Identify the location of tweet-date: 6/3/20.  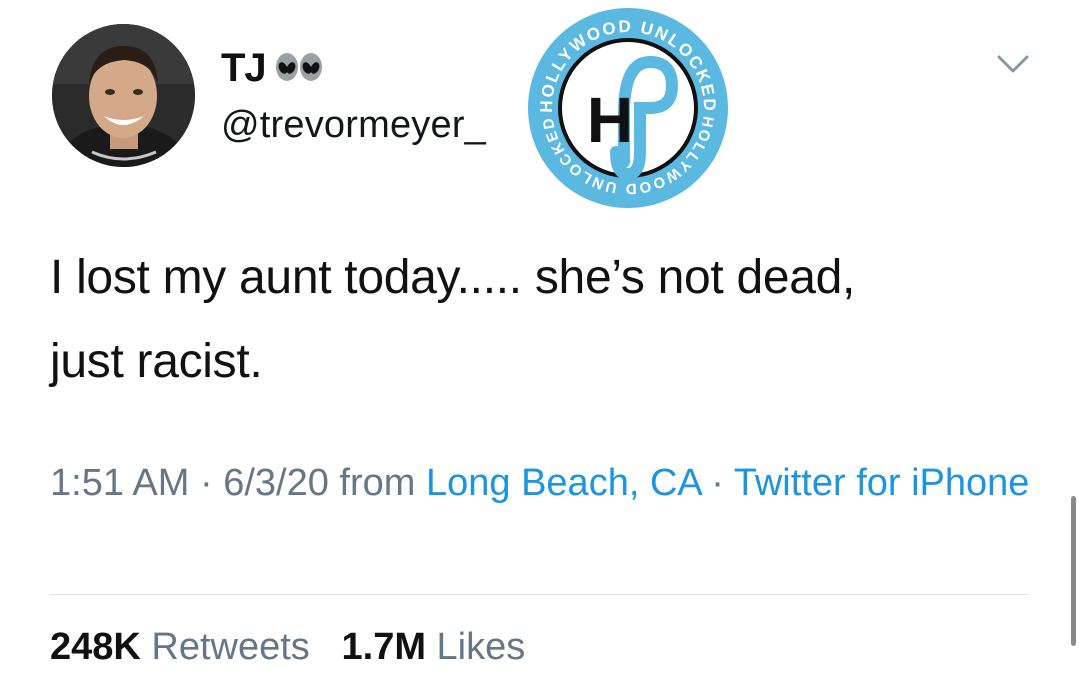
(276, 483).